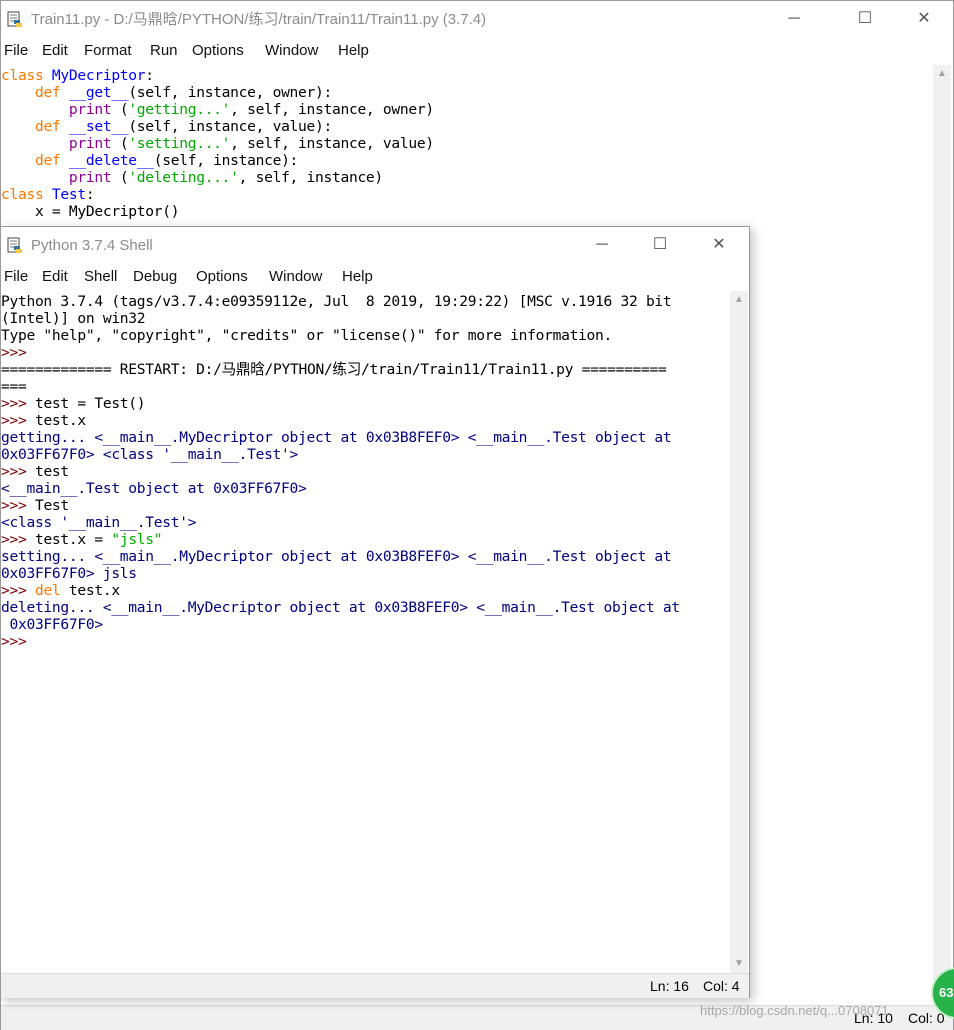 The width and height of the screenshot is (954, 1030). What do you see at coordinates (179, 109) in the screenshot?
I see `code-token: 'getting...'` at bounding box center [179, 109].